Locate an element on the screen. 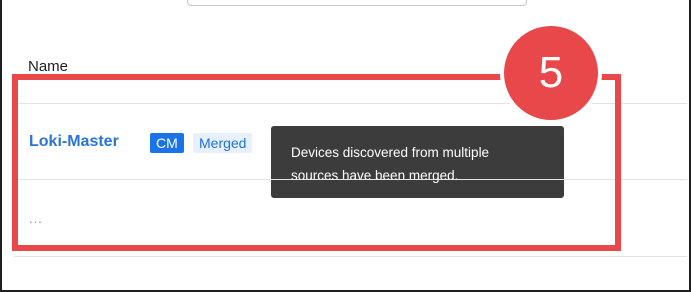 This screenshot has width=691, height=292. step-number: 5 is located at coordinates (551, 72).